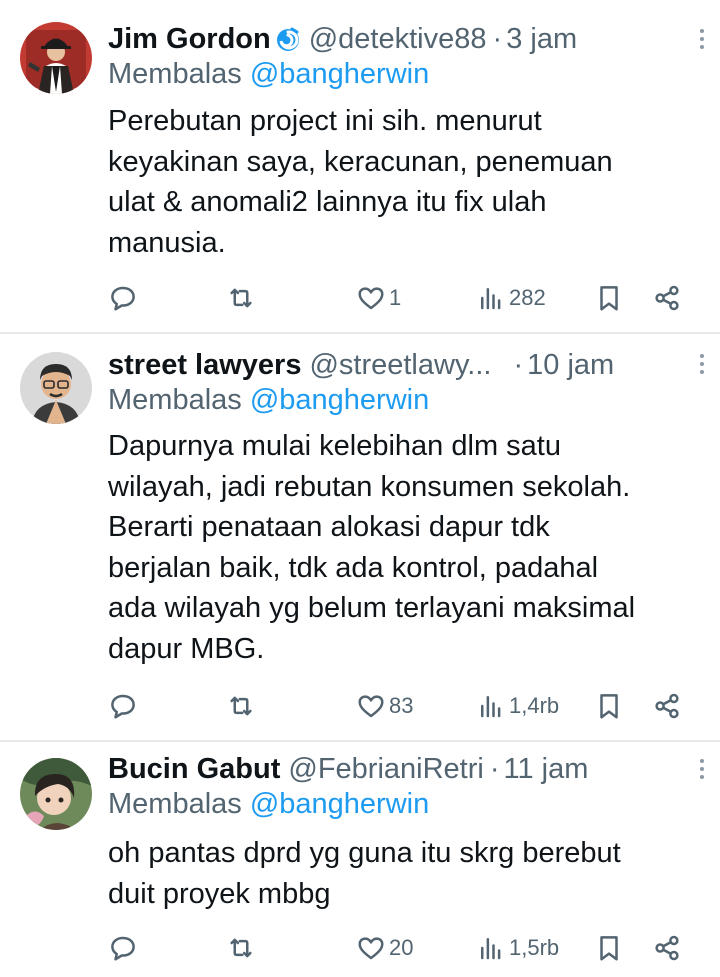 The height and width of the screenshot is (977, 720). Describe the element at coordinates (372, 608) in the screenshot. I see `tweet-text-line: ada wilayah yg belum terlayani maksimal` at that location.